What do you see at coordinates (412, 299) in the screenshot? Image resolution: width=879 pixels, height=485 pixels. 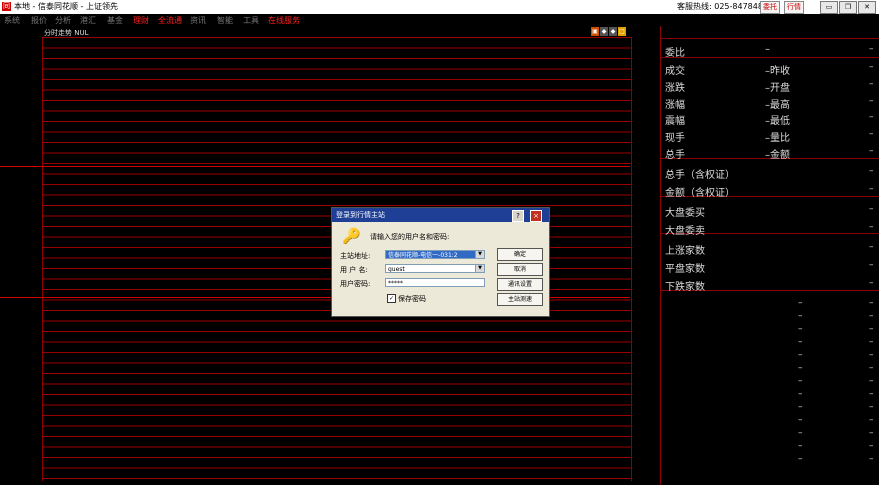 I see `save-password-label: 保存密码` at bounding box center [412, 299].